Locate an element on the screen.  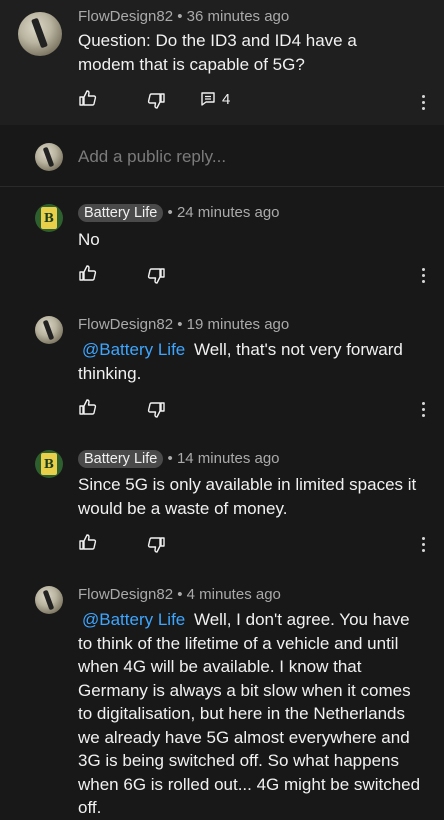
comment-time: 36 minutes ago is located at coordinates (238, 16).